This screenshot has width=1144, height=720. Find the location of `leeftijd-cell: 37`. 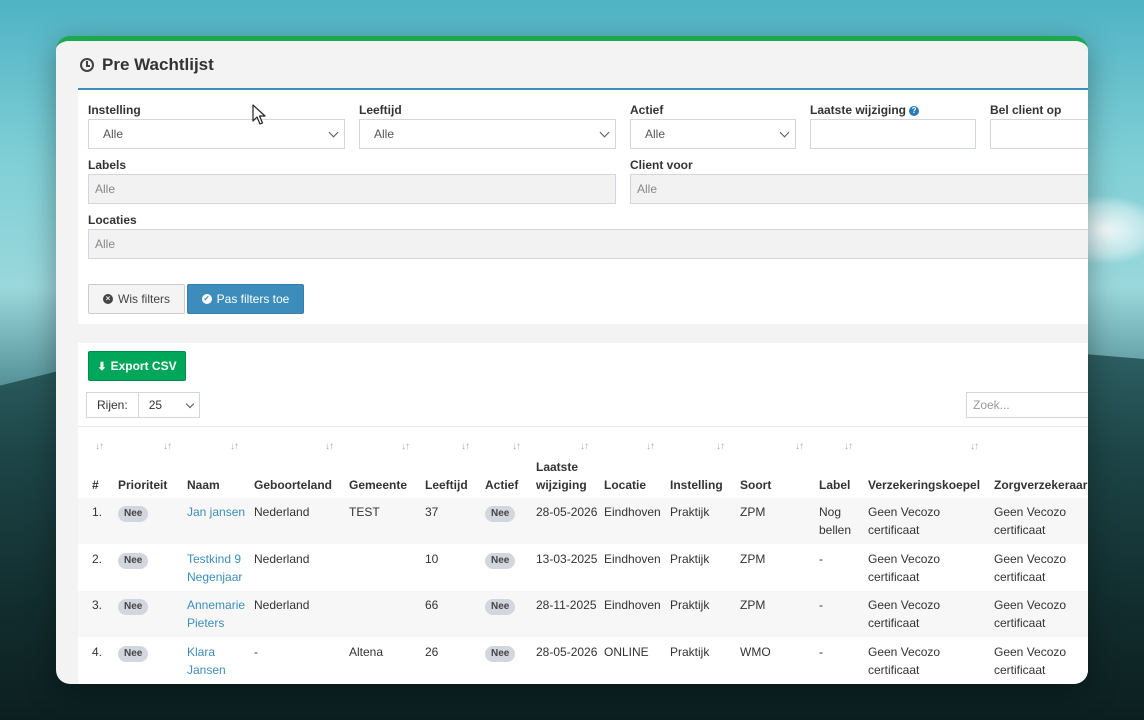

leeftijd-cell: 37 is located at coordinates (432, 512).